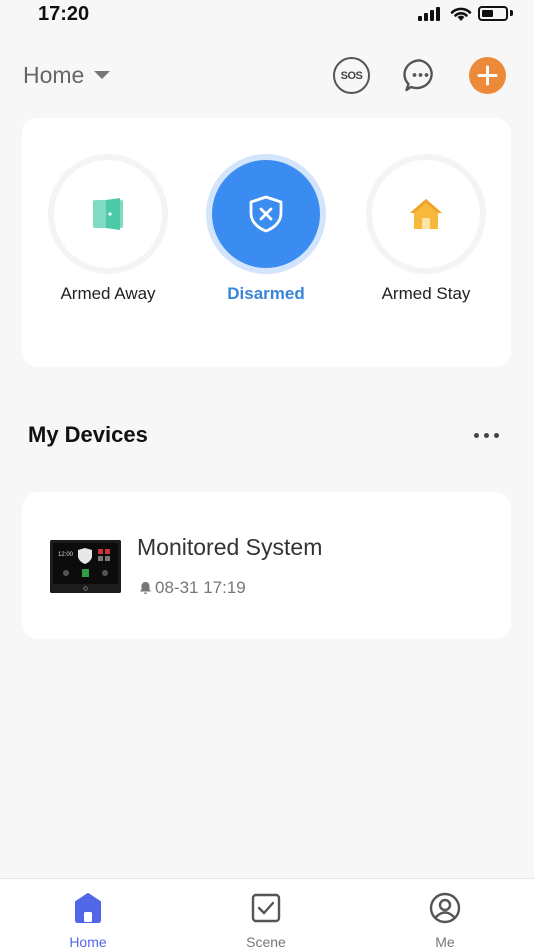 The height and width of the screenshot is (950, 534). What do you see at coordinates (445, 942) in the screenshot?
I see `tab-label: Me` at bounding box center [445, 942].